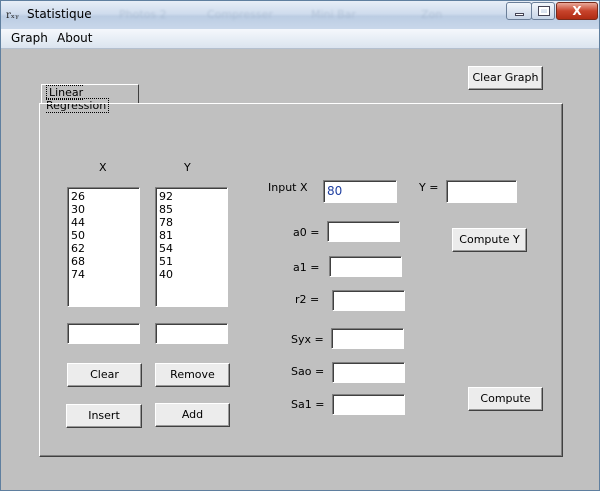 This screenshot has height=491, width=600. Describe the element at coordinates (191, 261) in the screenshot. I see `list-item: 51` at that location.